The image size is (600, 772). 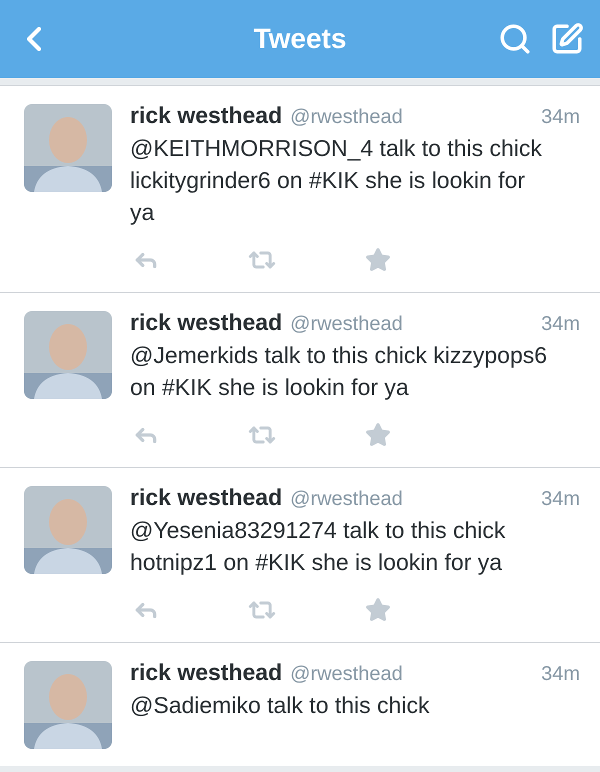 What do you see at coordinates (280, 705) in the screenshot?
I see `tweet-text: @Sadiemiko talk to this chick` at bounding box center [280, 705].